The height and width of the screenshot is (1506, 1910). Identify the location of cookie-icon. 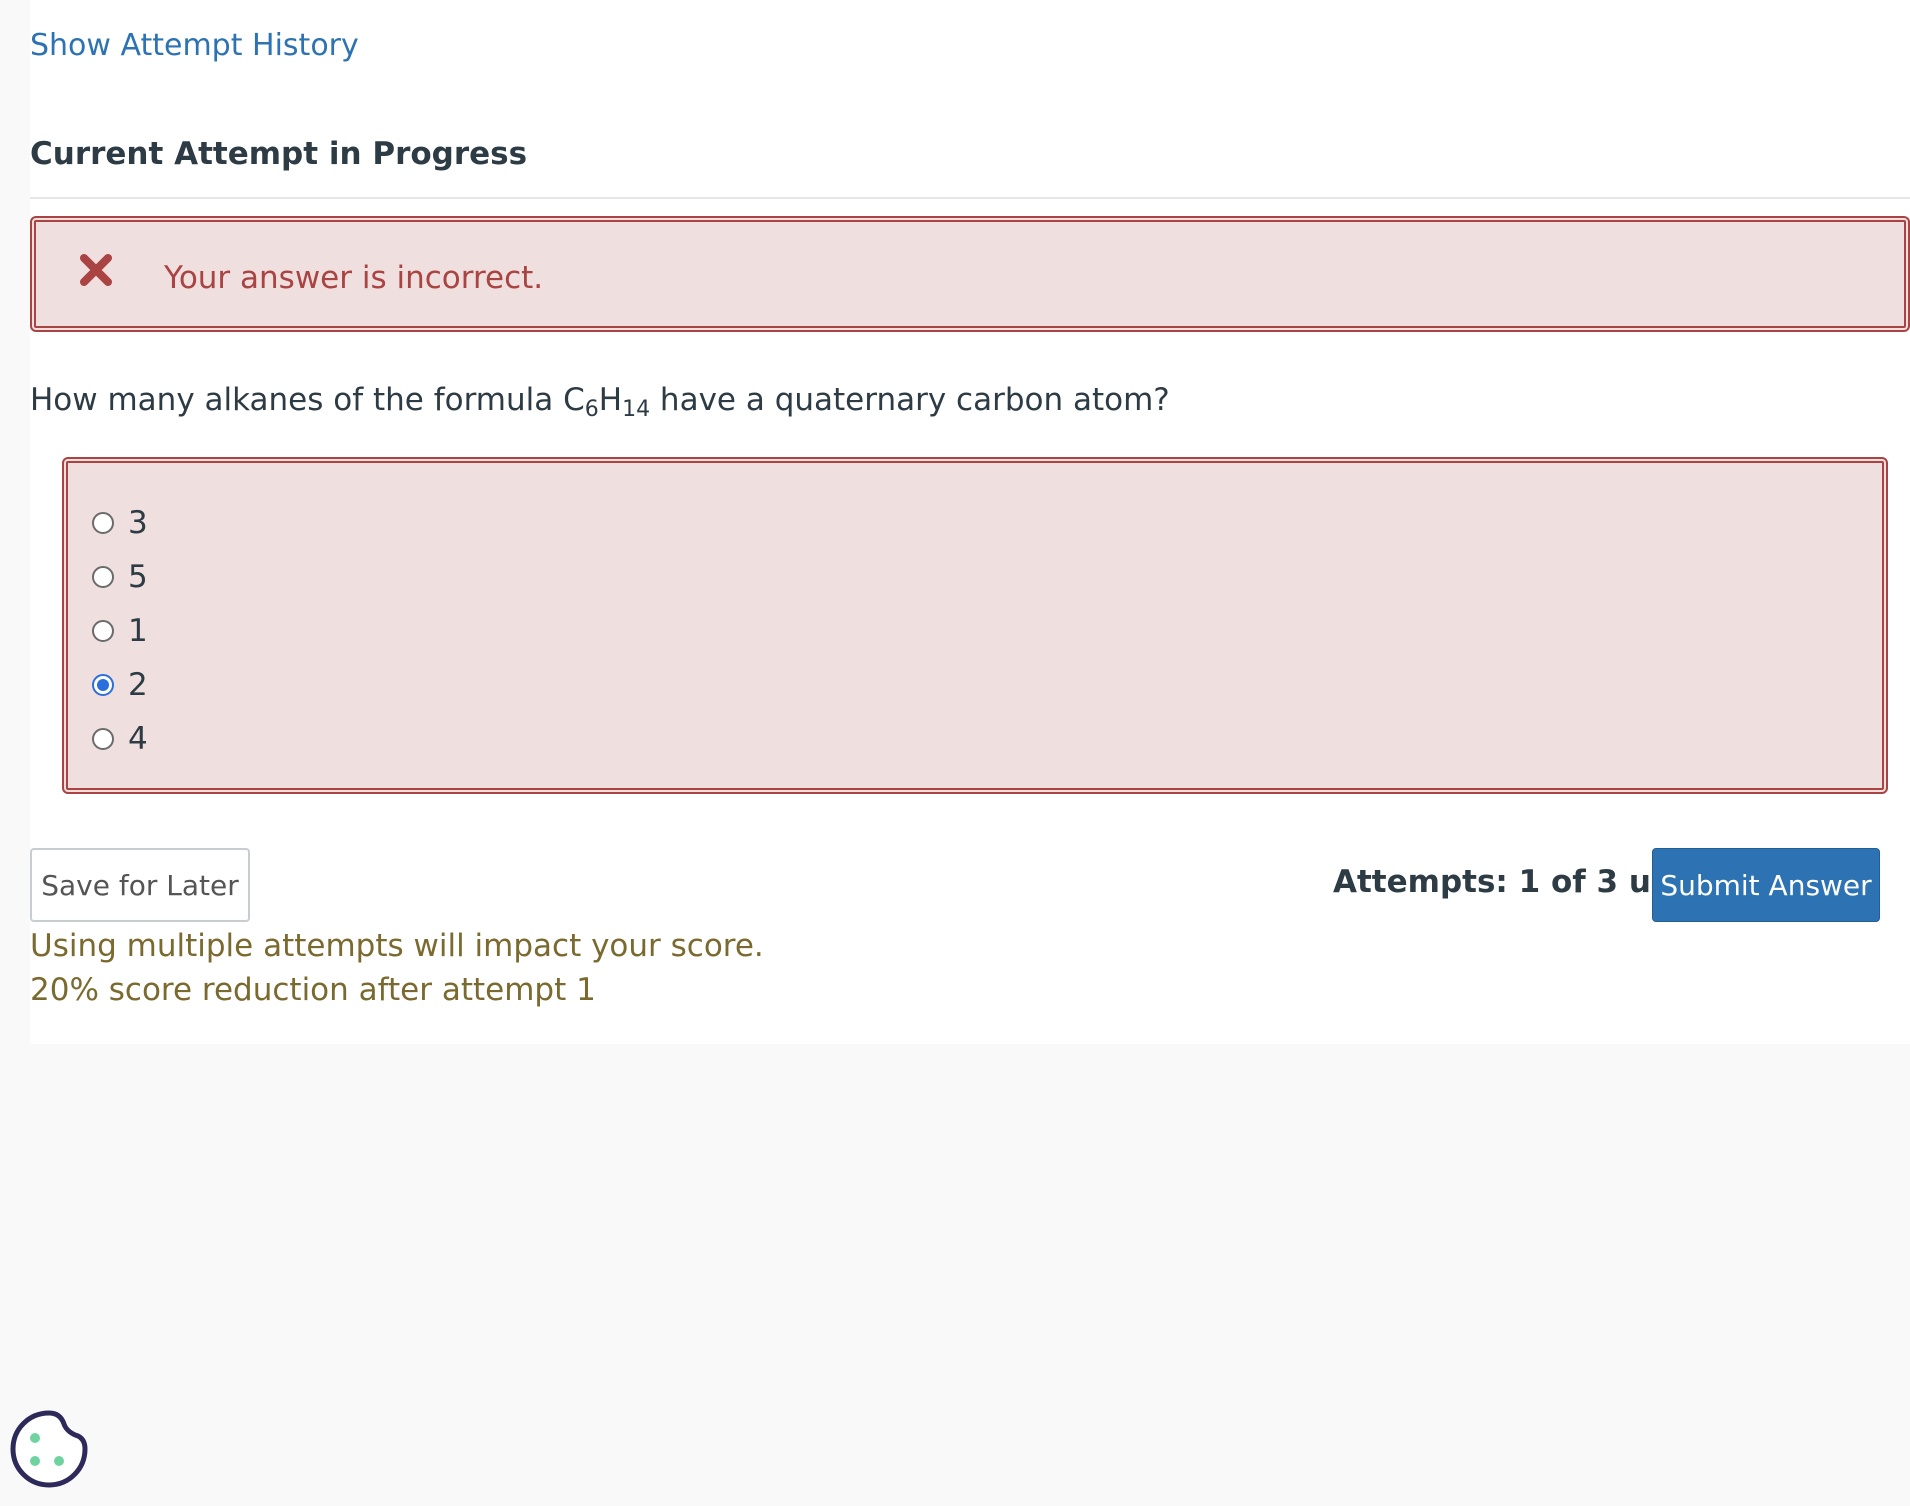
(49, 1449).